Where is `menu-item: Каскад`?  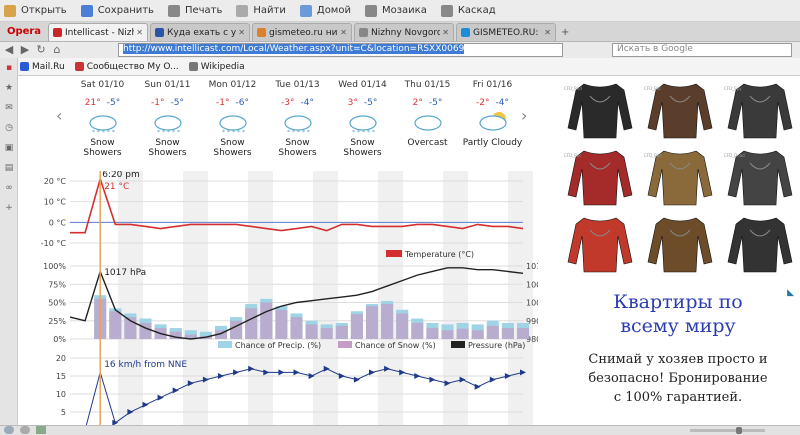
menu-item: Каскад is located at coordinates (468, 10).